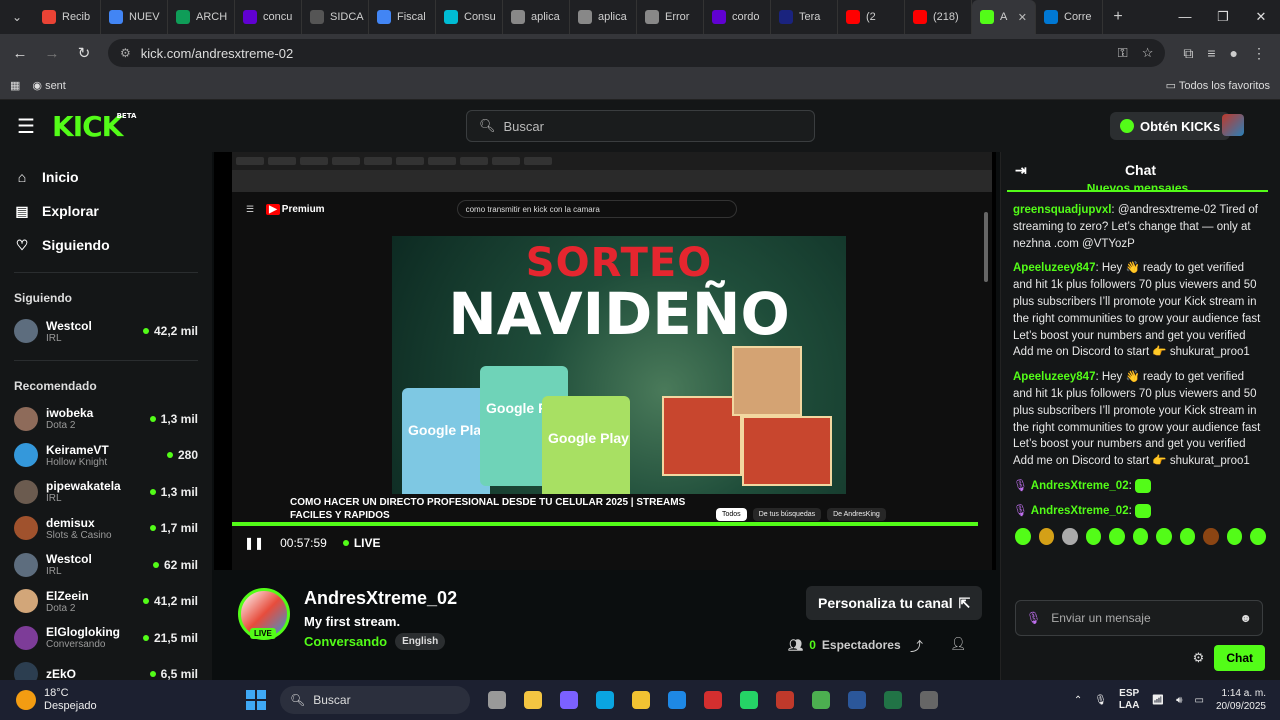 Image resolution: width=1280 pixels, height=720 pixels. Describe the element at coordinates (345, 641) in the screenshot. I see `stream-category: Conversando` at that location.